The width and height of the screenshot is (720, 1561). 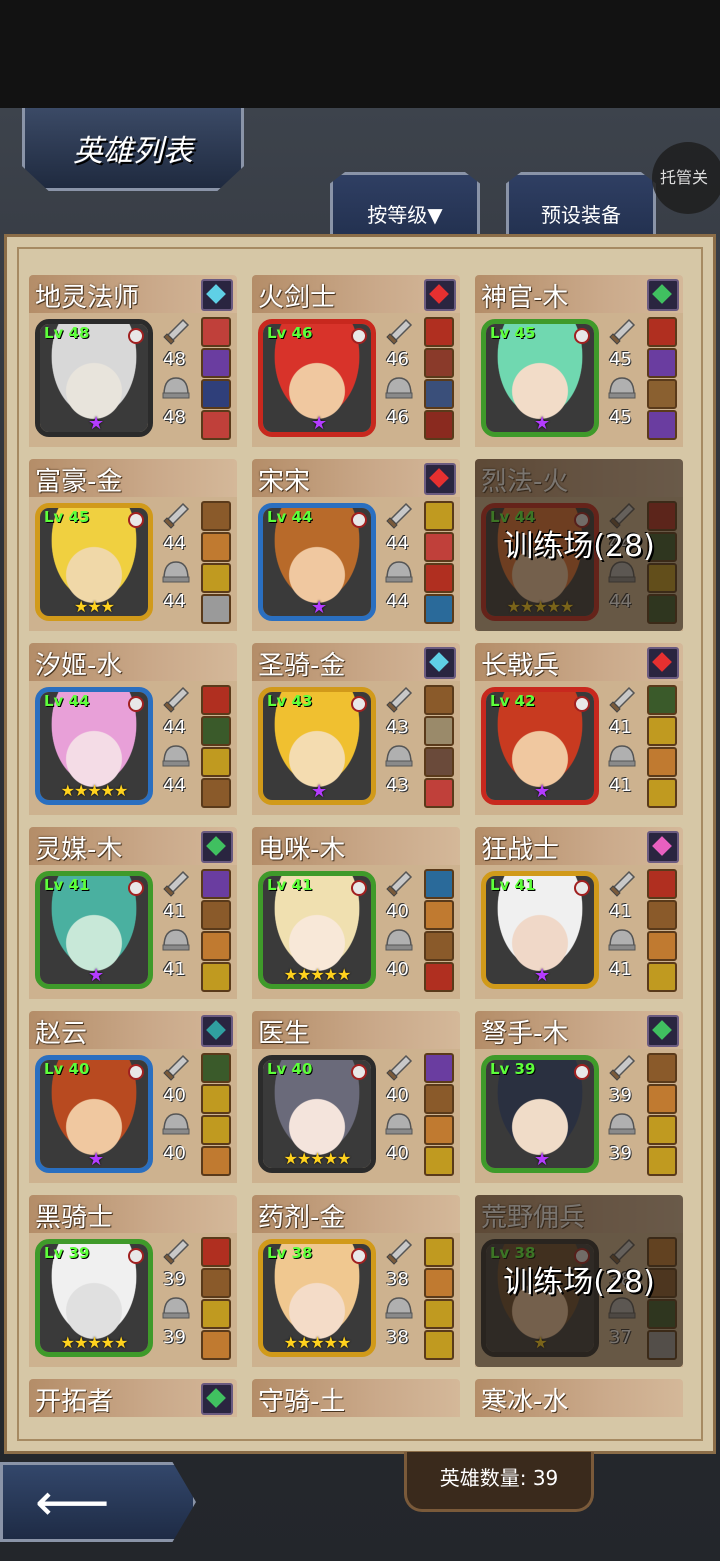 I want to click on hero-card: 弩手-木 Lv 39 ★ 39 39, so click(x=579, y=1097).